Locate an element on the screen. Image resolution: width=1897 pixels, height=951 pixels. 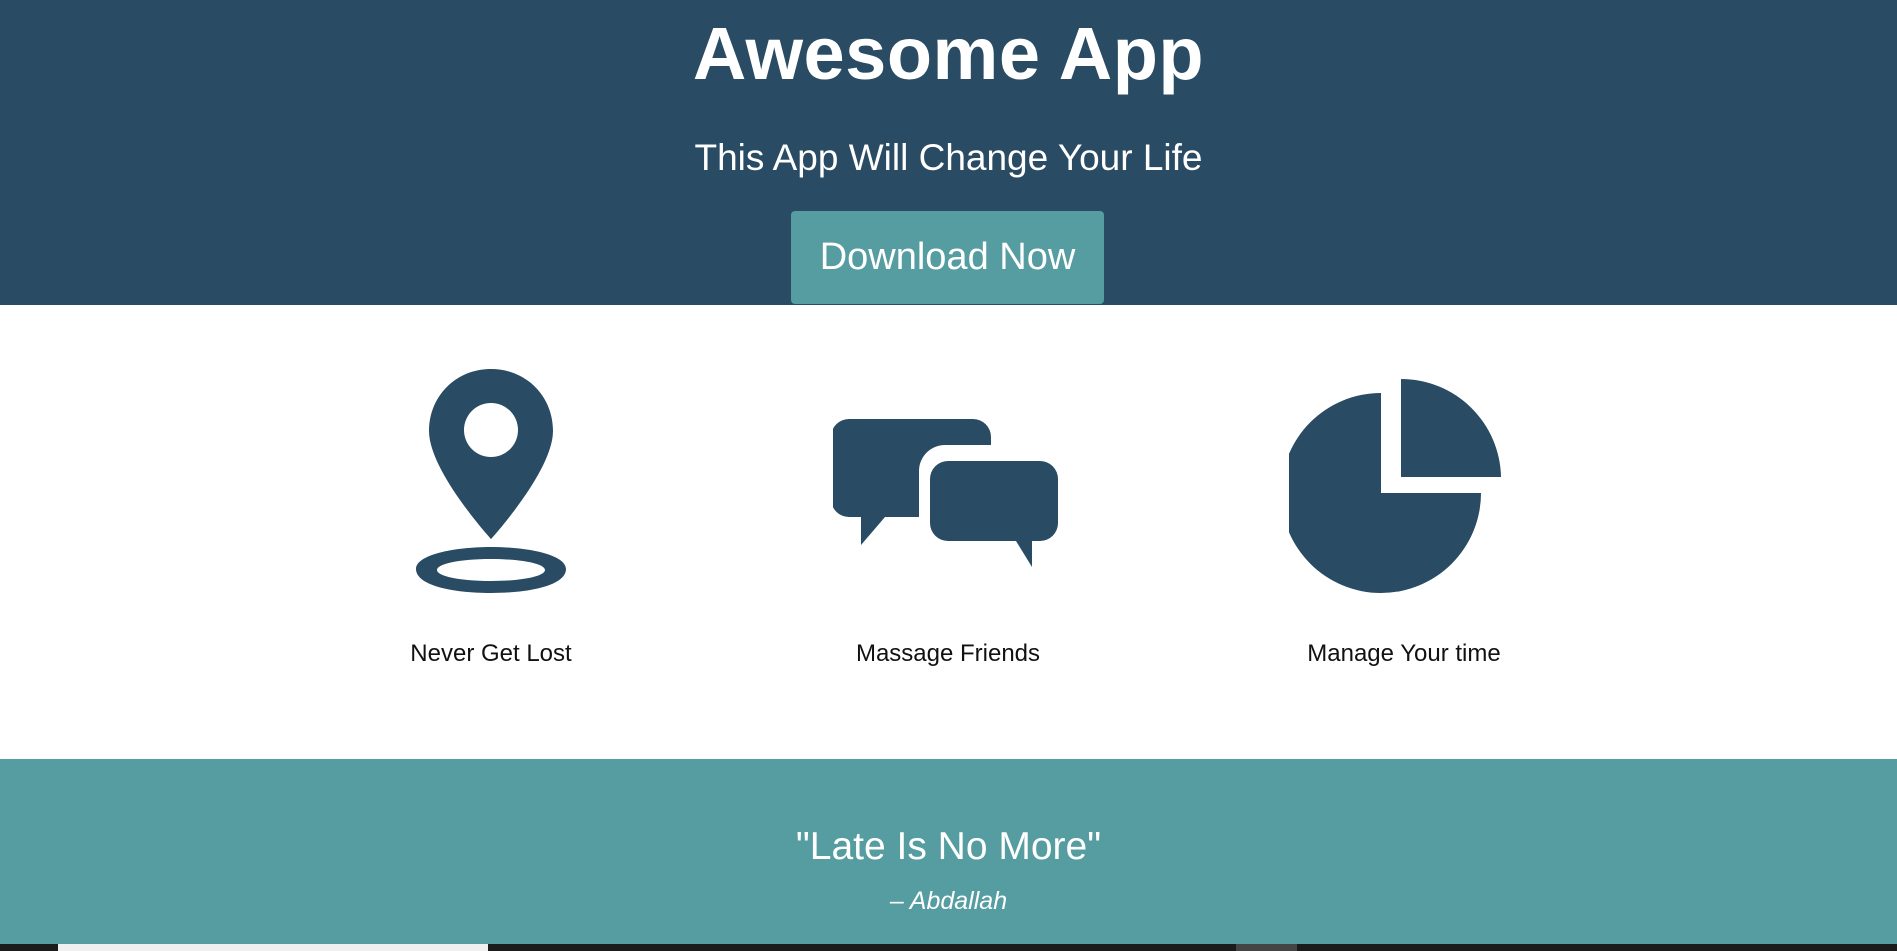
taskbar is located at coordinates (948, 947).